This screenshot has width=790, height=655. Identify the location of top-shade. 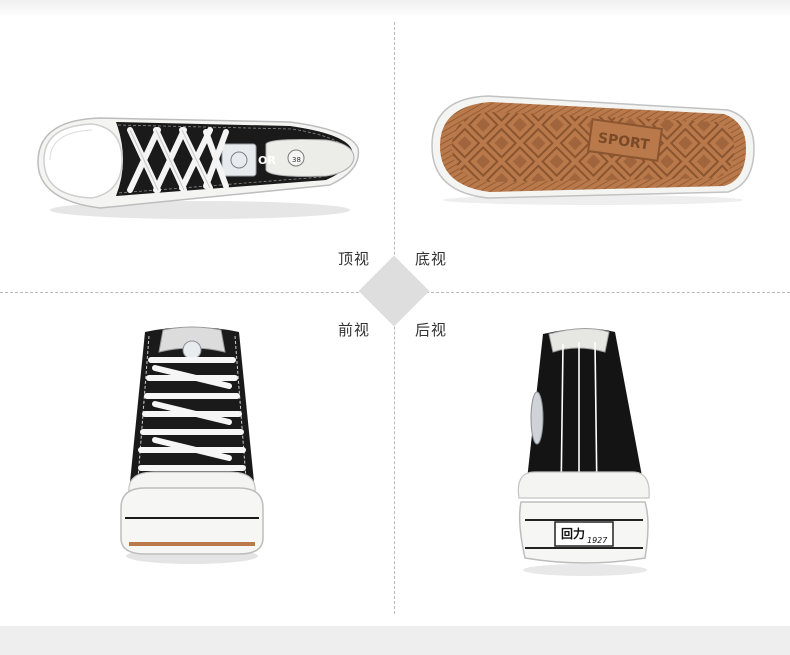
(395, 9).